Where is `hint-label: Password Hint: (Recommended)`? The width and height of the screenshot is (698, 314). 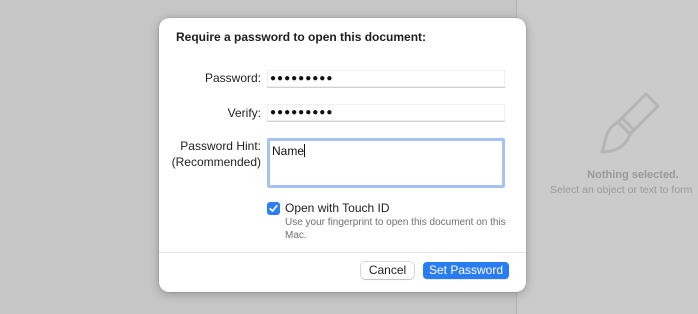 hint-label: Password Hint: (Recommended) is located at coordinates (216, 154).